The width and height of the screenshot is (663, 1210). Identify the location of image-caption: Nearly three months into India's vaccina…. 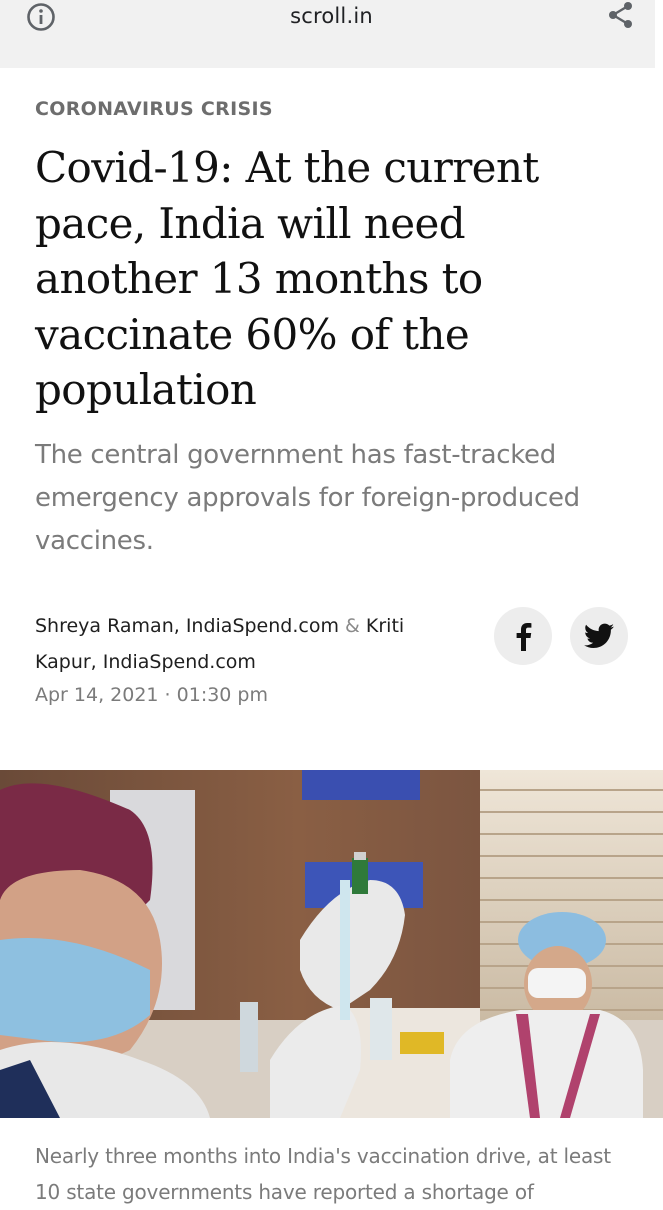
(323, 1174).